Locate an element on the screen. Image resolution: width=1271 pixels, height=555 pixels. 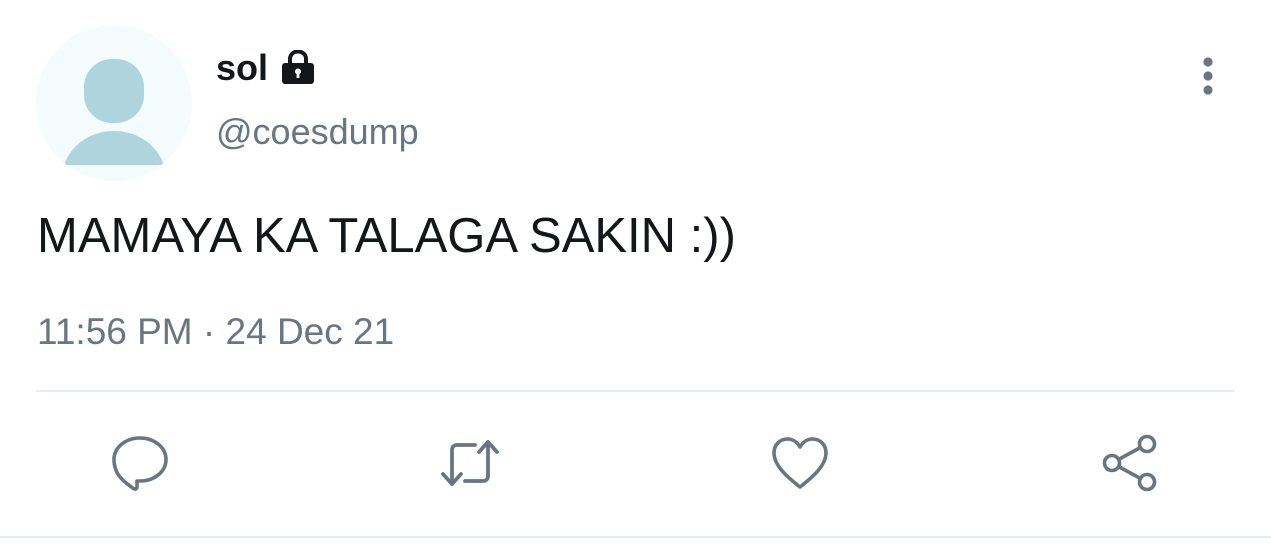
like-button is located at coordinates (800, 463).